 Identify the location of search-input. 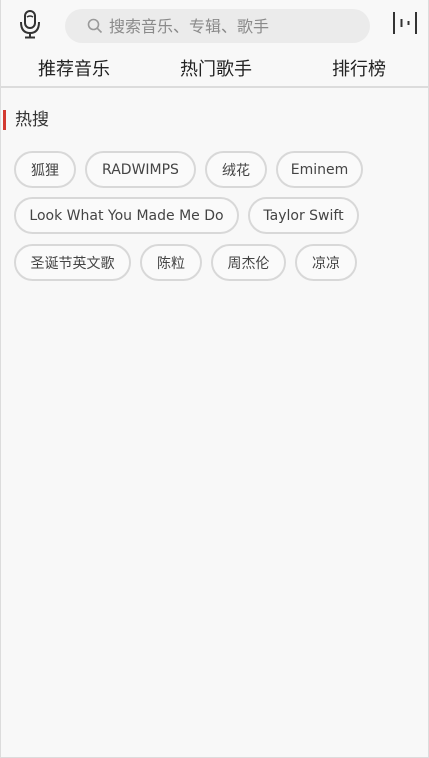
(234, 26).